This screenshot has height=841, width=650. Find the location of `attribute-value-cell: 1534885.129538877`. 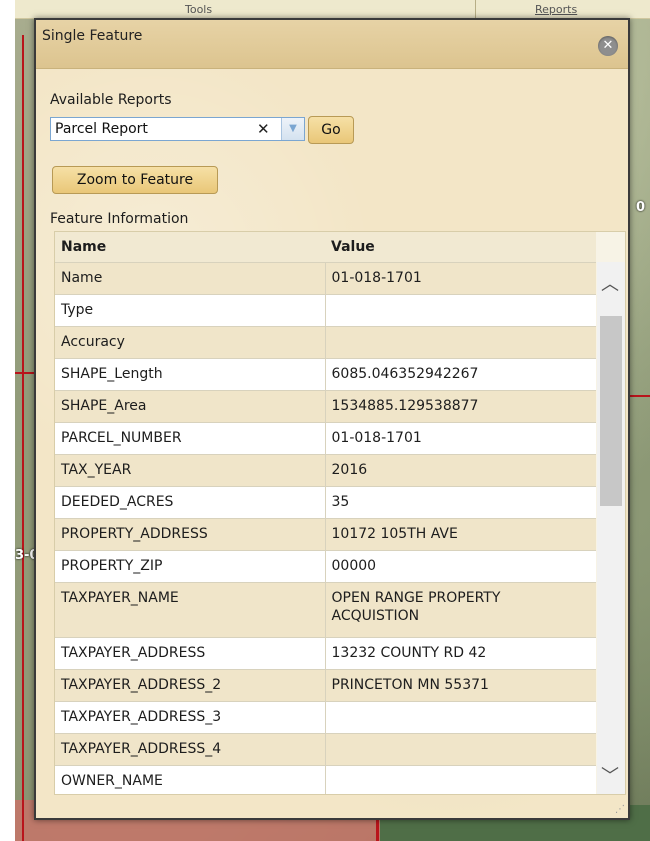

attribute-value-cell: 1534885.129538877 is located at coordinates (460, 406).